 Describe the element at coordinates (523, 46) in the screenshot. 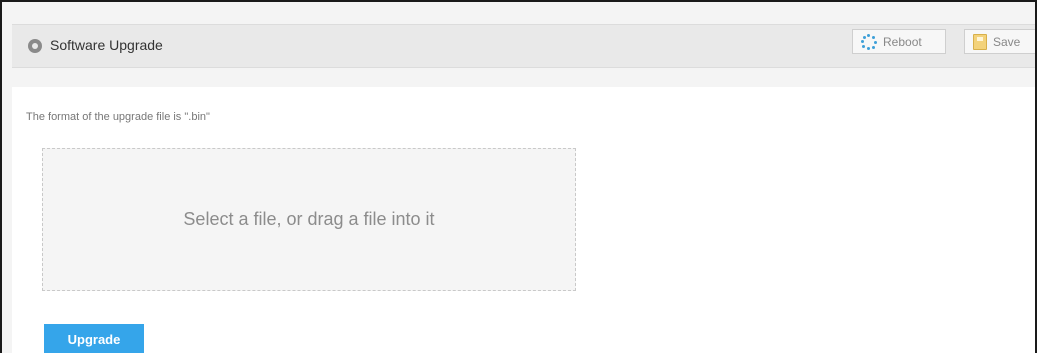

I see `panel-header: Software Upgrade Reboot Save` at that location.